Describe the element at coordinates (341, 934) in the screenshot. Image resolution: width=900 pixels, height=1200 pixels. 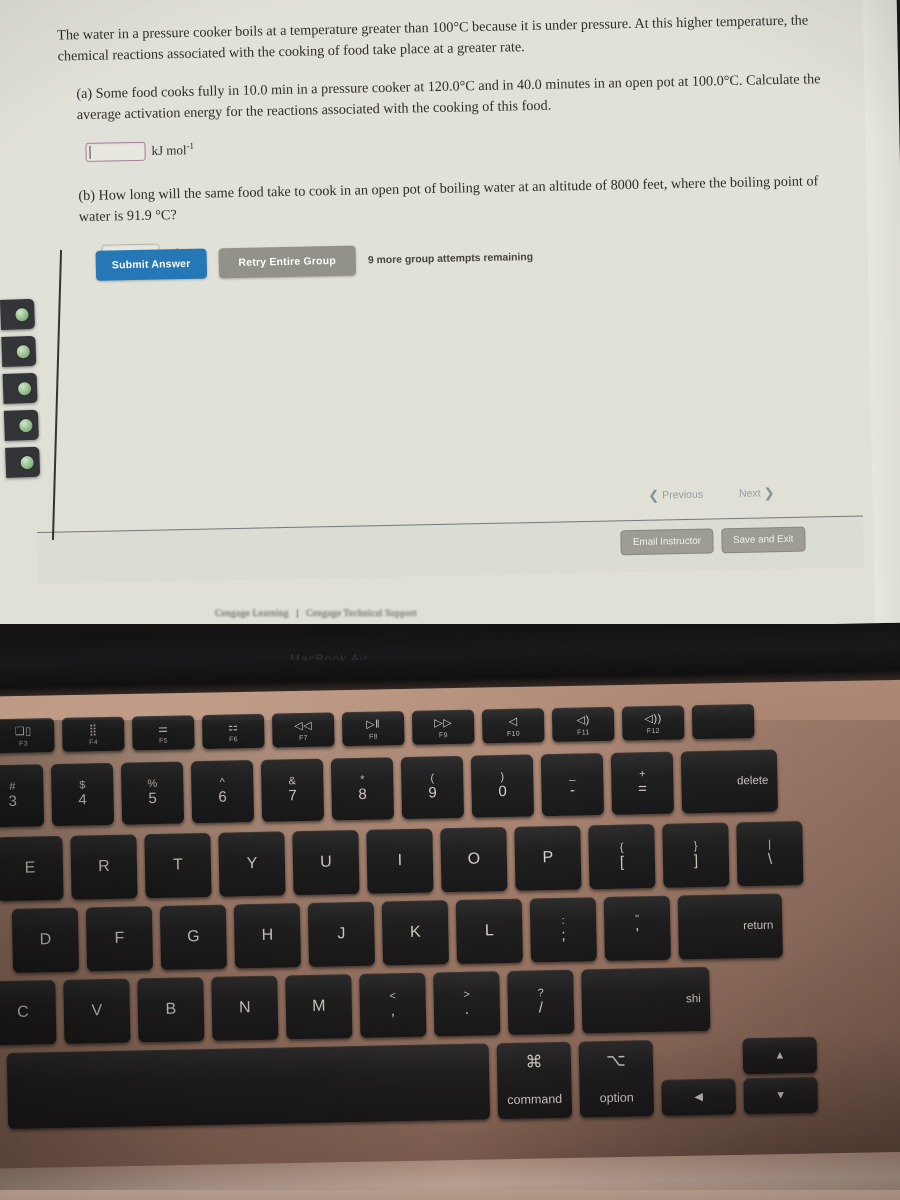
I see `key-j: J` at that location.